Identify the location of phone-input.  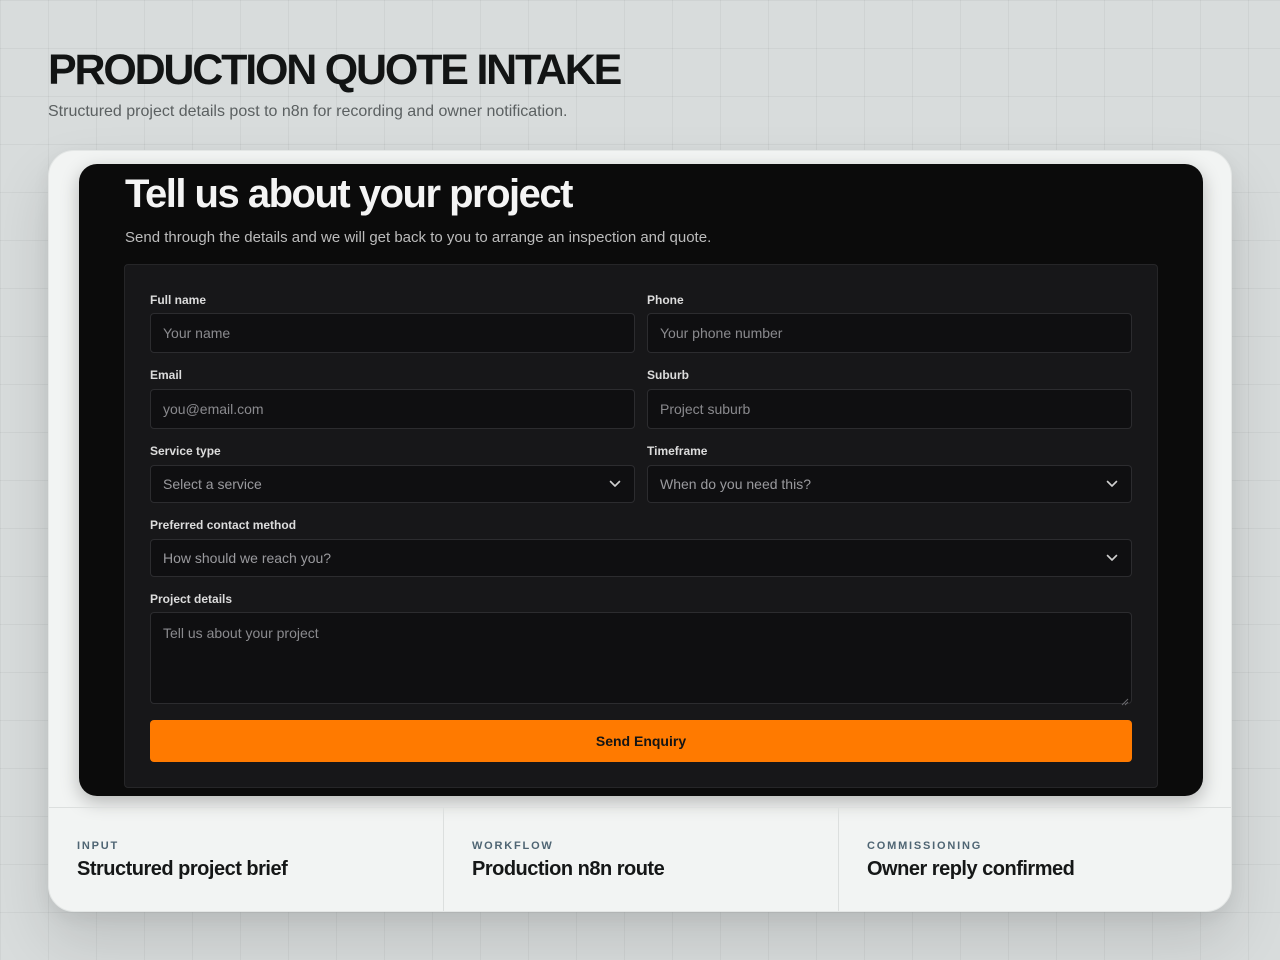
(889, 333).